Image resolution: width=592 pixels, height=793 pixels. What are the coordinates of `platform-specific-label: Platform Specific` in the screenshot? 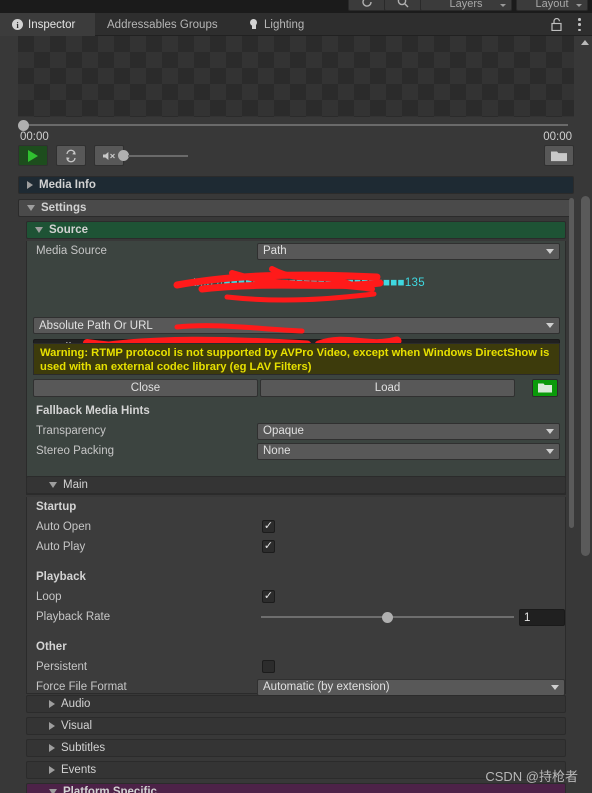 It's located at (110, 789).